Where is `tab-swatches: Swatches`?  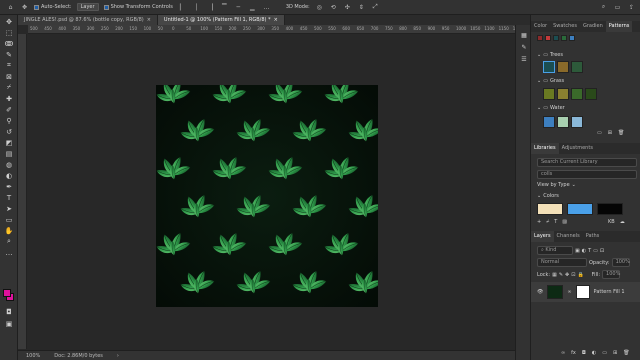
tab-swatches: Swatches is located at coordinates (565, 26).